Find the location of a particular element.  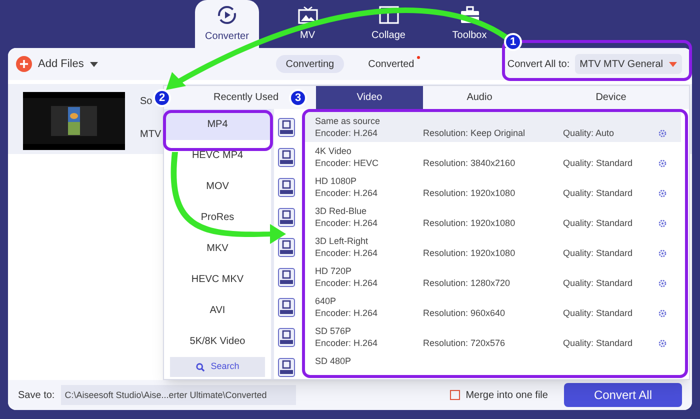

preset-name: 3D Red-Blue is located at coordinates (341, 210).